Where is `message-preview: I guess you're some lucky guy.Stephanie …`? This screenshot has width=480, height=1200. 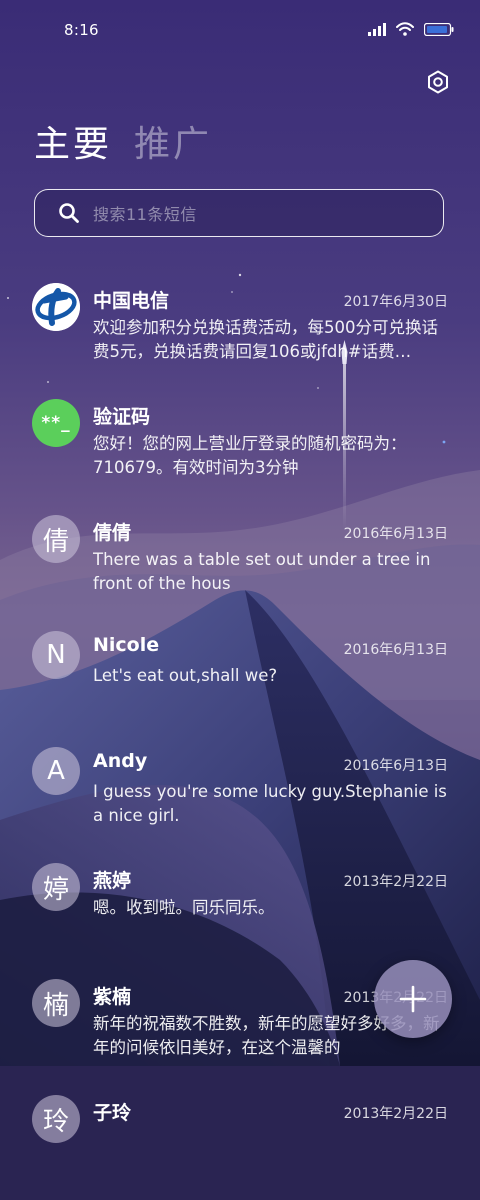
message-preview: I guess you're some lucky guy.Stephanie … is located at coordinates (270, 803).